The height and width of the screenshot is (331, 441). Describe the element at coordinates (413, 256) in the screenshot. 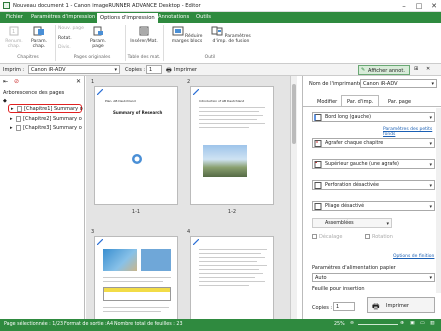

I see `options-finition-link: Options de finition` at that location.